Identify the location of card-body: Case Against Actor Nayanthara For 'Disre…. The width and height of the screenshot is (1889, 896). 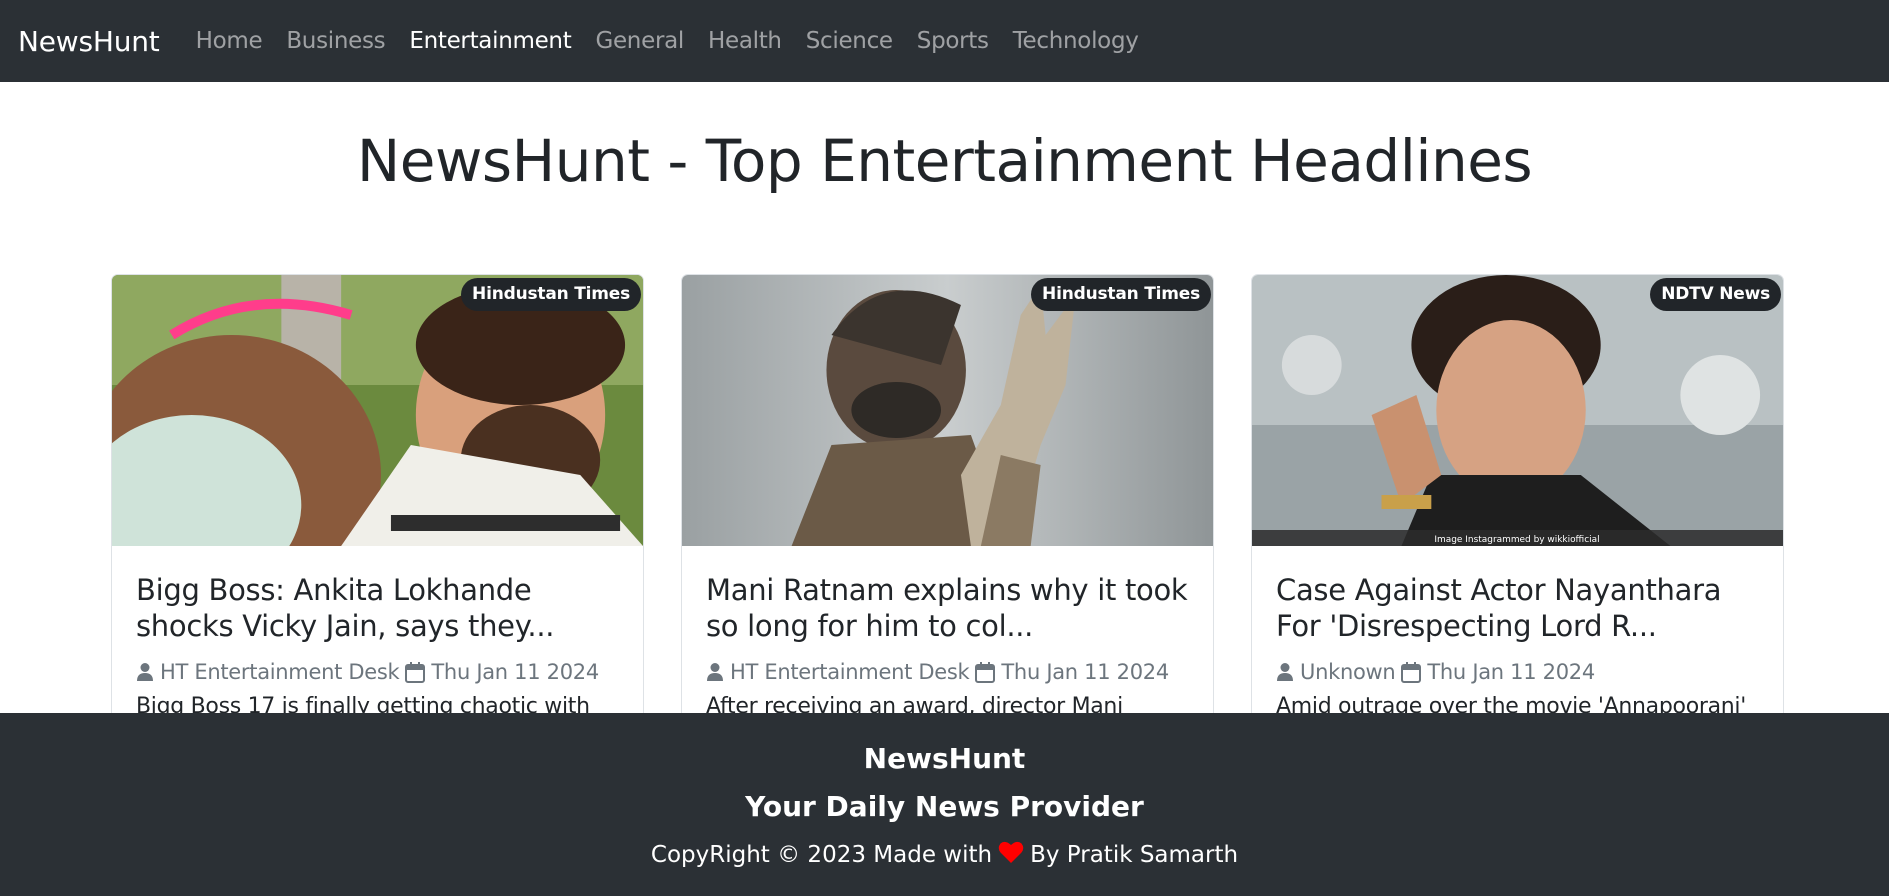
(1517, 632).